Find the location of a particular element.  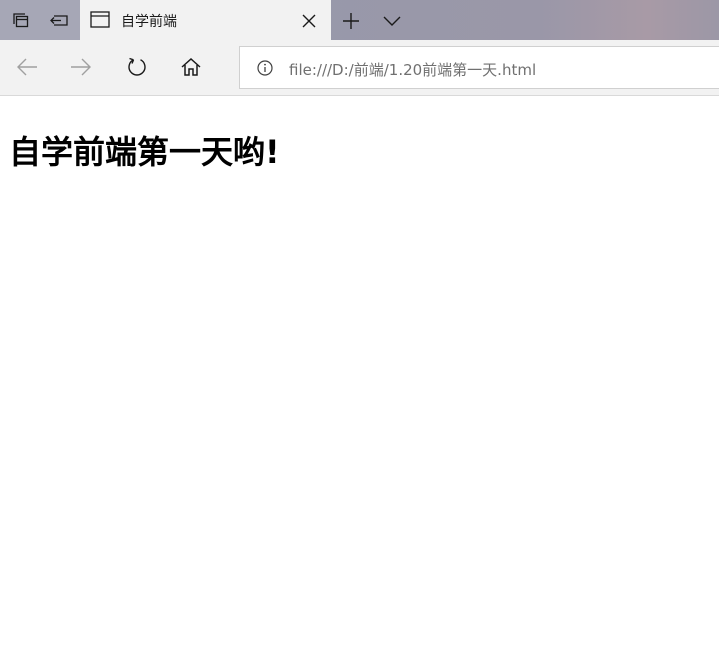

back-button is located at coordinates (27, 67).